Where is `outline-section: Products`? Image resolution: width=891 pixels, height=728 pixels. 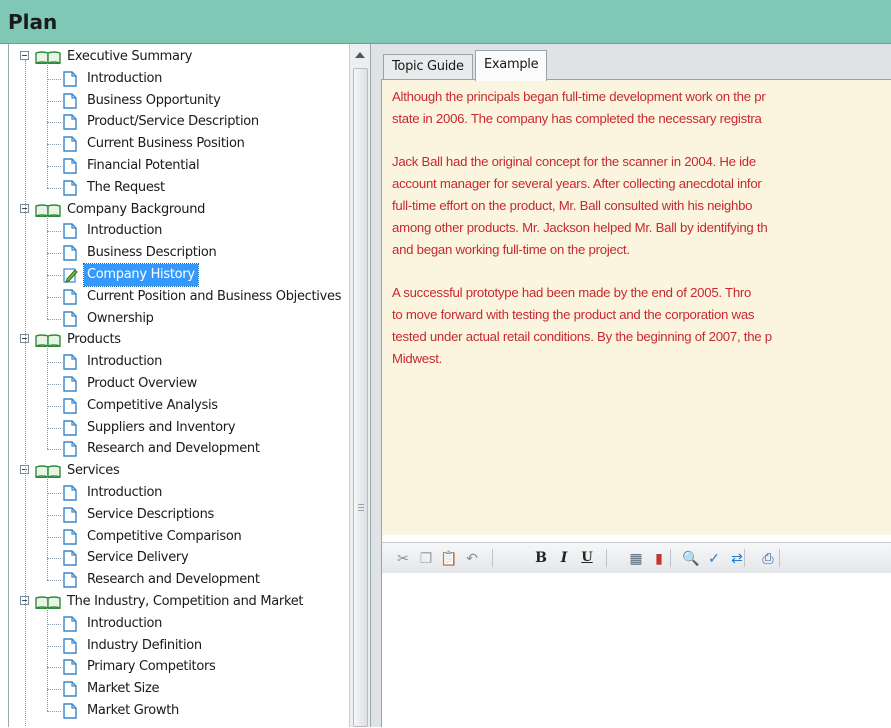 outline-section: Products is located at coordinates (179, 340).